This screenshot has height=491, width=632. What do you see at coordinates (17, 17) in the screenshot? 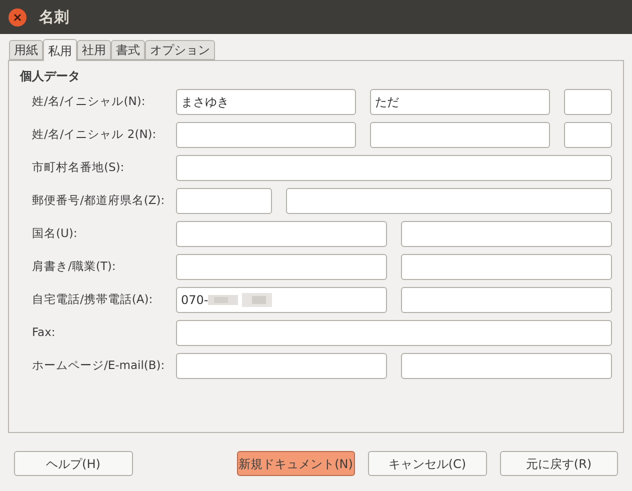
I see `close-icon` at bounding box center [17, 17].